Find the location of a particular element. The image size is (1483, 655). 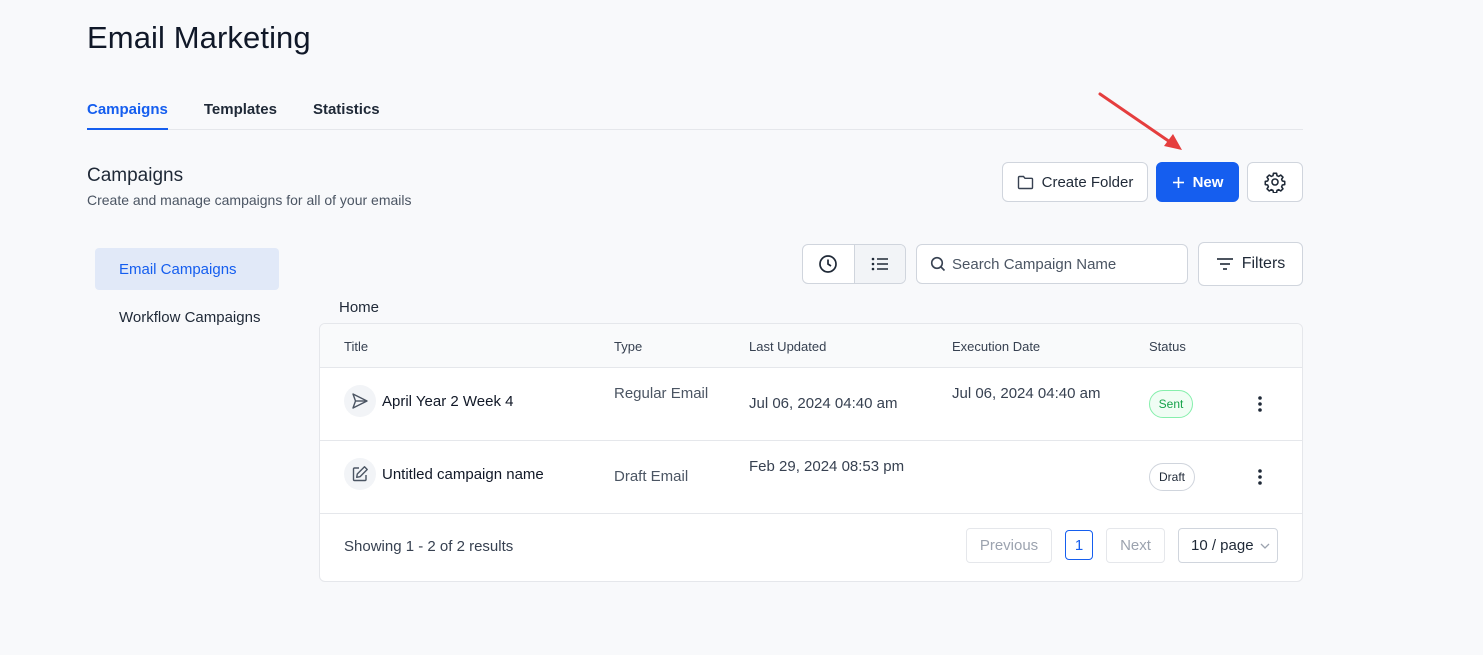

filters-button: Filters is located at coordinates (1250, 264).